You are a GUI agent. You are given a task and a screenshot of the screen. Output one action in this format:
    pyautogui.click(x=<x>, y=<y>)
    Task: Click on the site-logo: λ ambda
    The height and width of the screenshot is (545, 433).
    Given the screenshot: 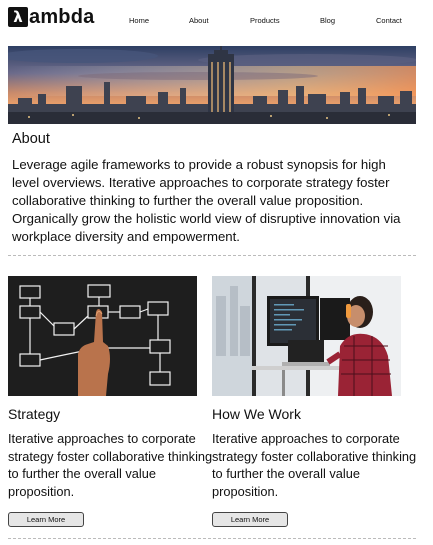 What is the action you would take?
    pyautogui.click(x=51, y=17)
    